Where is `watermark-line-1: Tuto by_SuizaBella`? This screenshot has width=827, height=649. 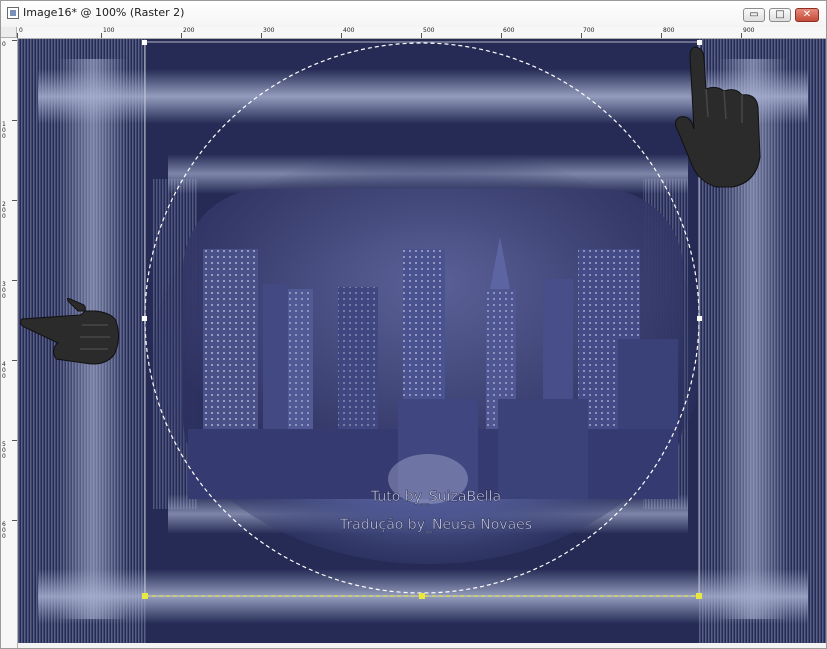
watermark-line-1: Tuto by_SuizaBella is located at coordinates (435, 497).